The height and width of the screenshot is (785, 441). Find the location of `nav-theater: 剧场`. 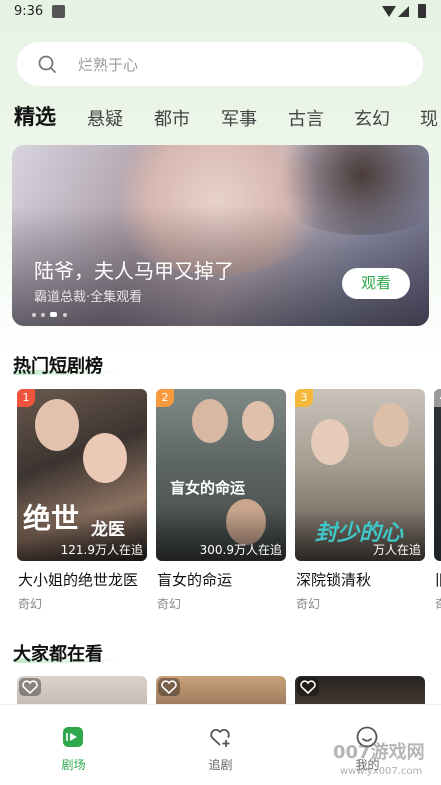

nav-theater: 剧场 is located at coordinates (73, 745).